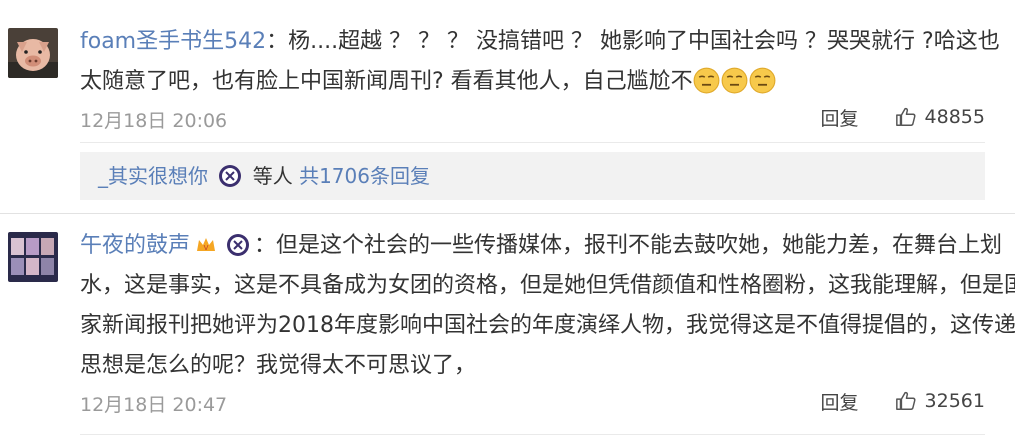 This screenshot has height=439, width=1015. I want to click on comment-line: 太随意了吧，也有脸上中国新闻周刊? 看看其他人，自己尴尬不, so click(386, 81).